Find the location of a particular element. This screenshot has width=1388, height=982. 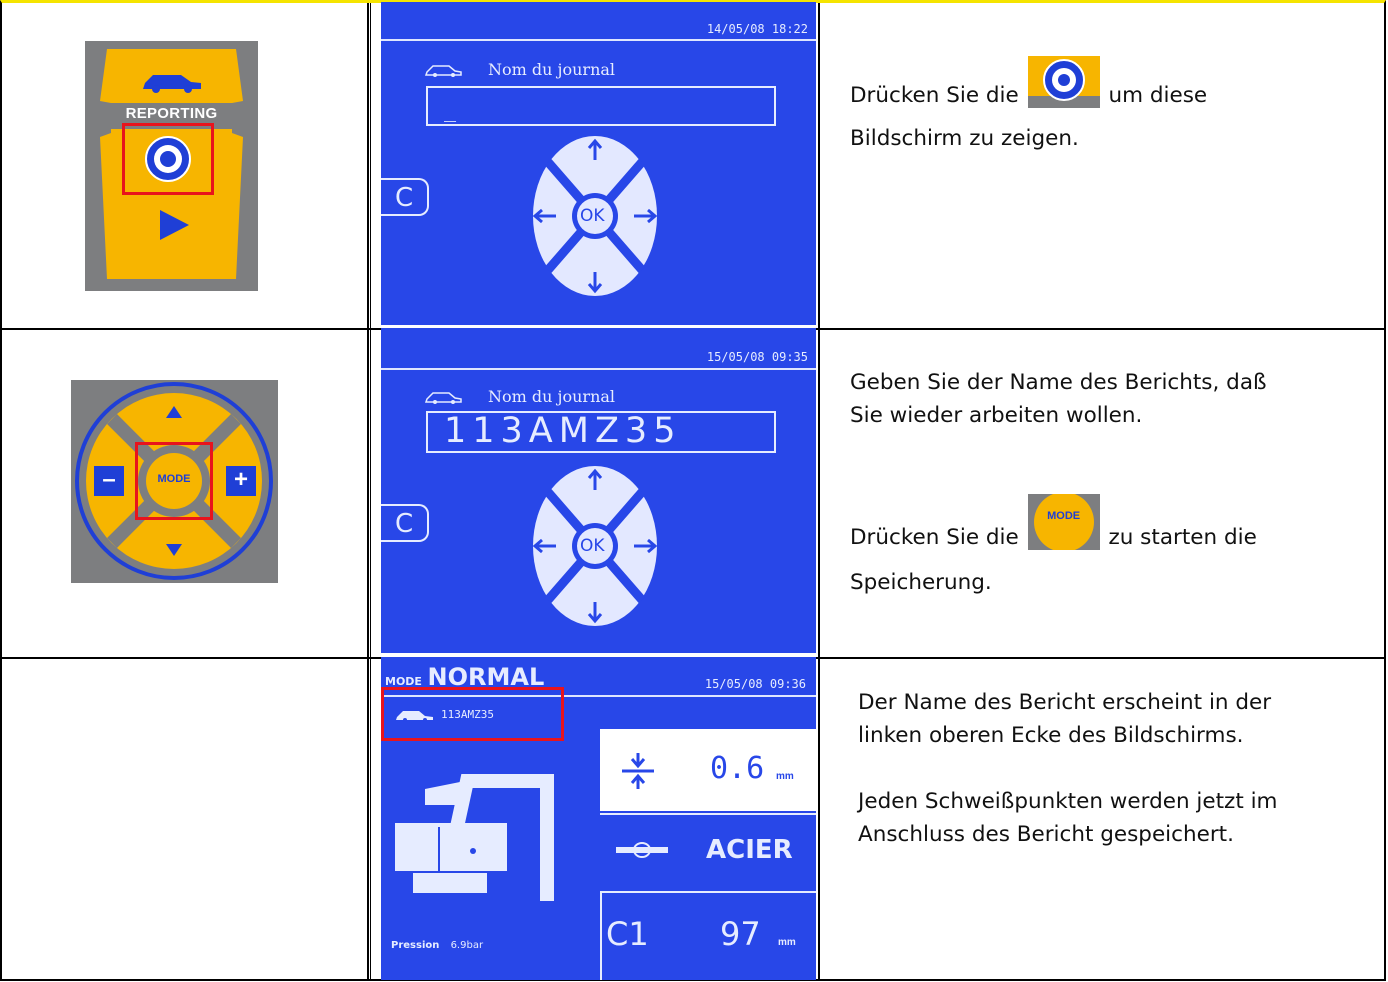

thickness-box: 0.6 mm is located at coordinates (708, 770).